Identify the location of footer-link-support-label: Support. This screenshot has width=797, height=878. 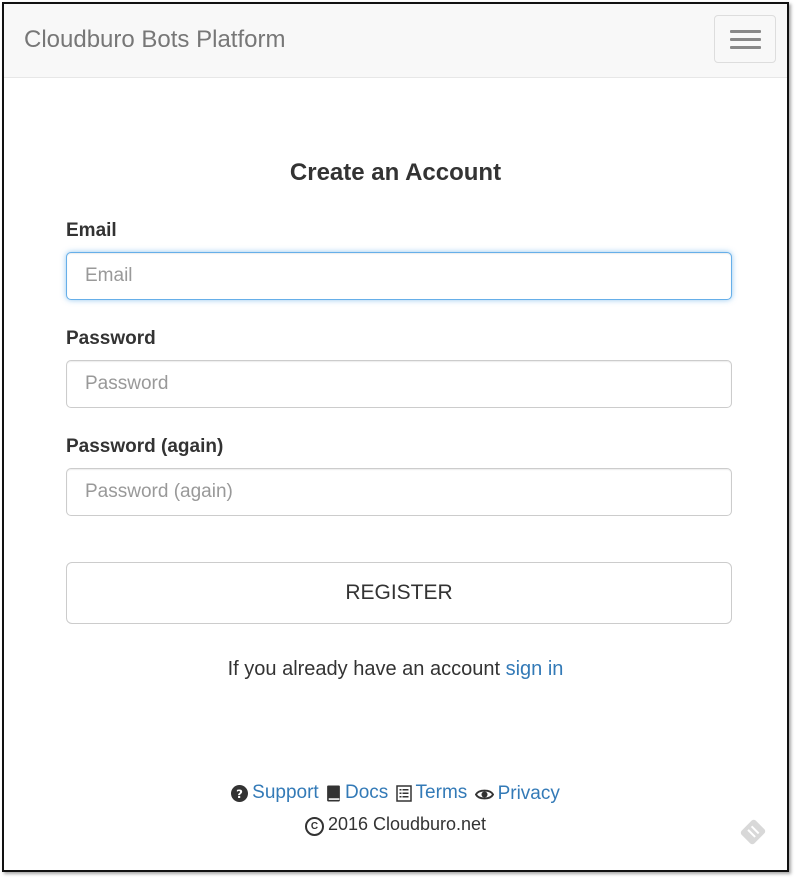
(285, 793).